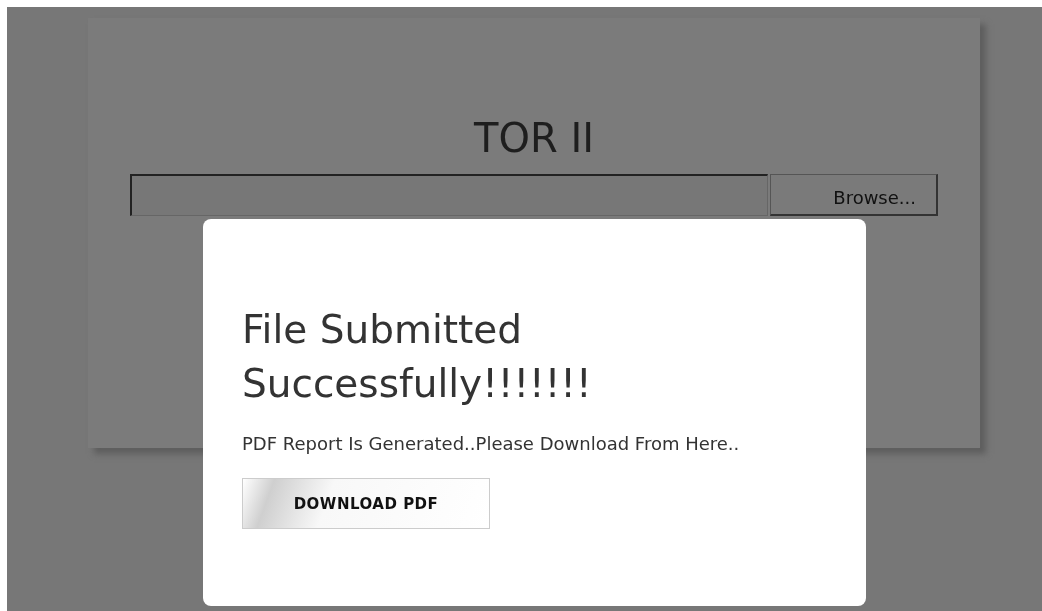 The height and width of the screenshot is (611, 1042). I want to click on download-pdf-button: DOWNLOAD PDF, so click(366, 503).